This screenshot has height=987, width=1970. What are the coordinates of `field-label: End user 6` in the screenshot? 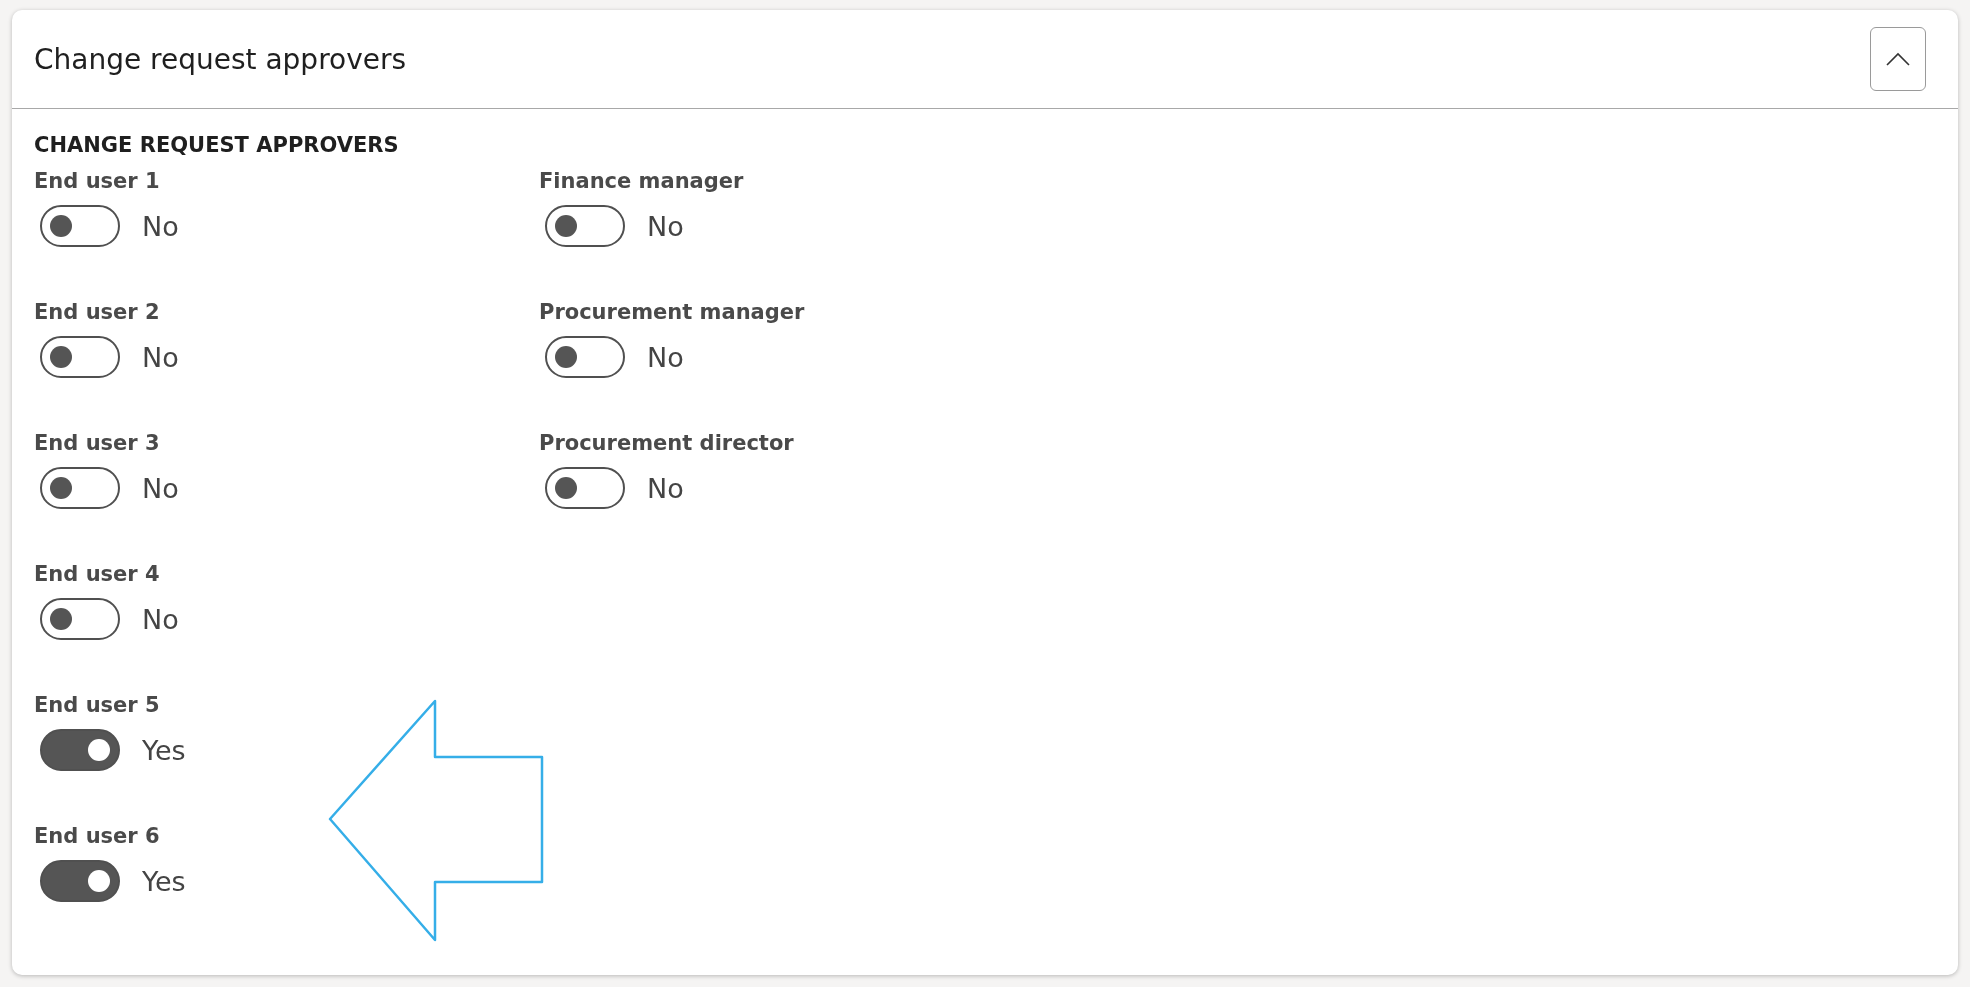 It's located at (97, 836).